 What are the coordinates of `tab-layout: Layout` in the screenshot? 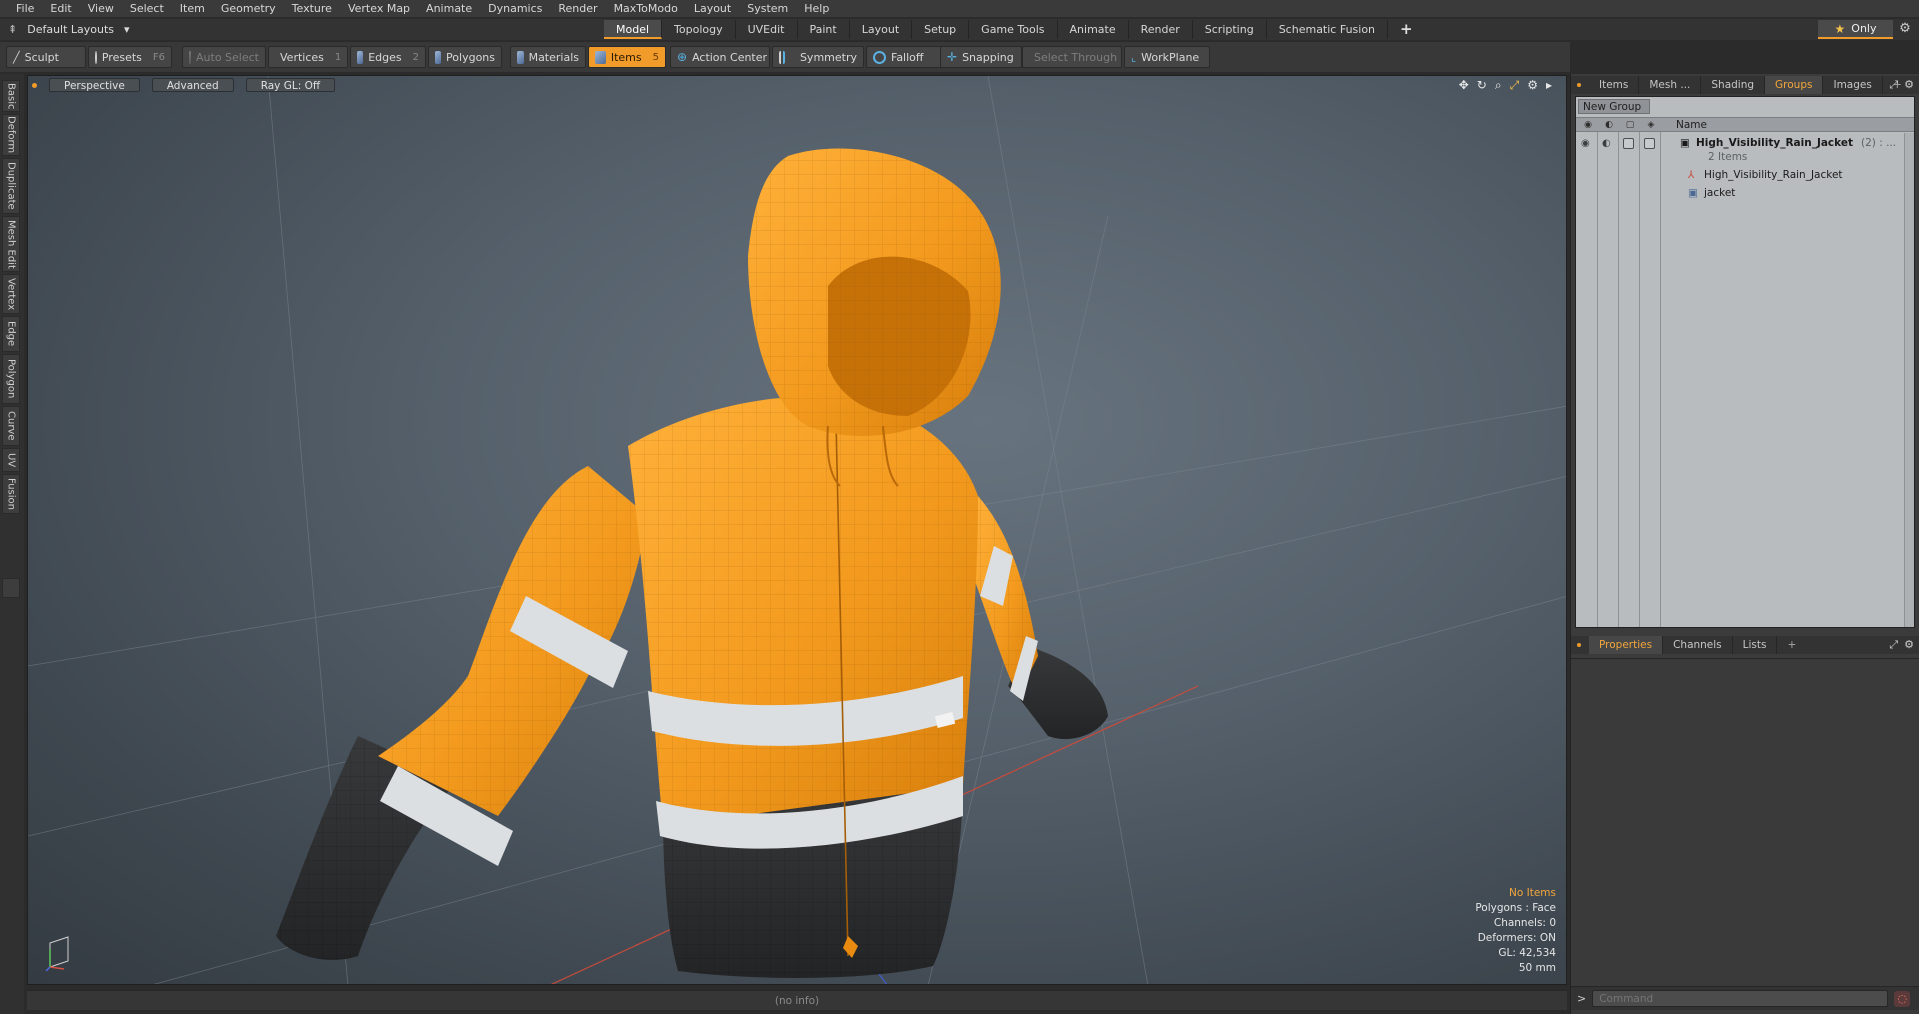 It's located at (881, 29).